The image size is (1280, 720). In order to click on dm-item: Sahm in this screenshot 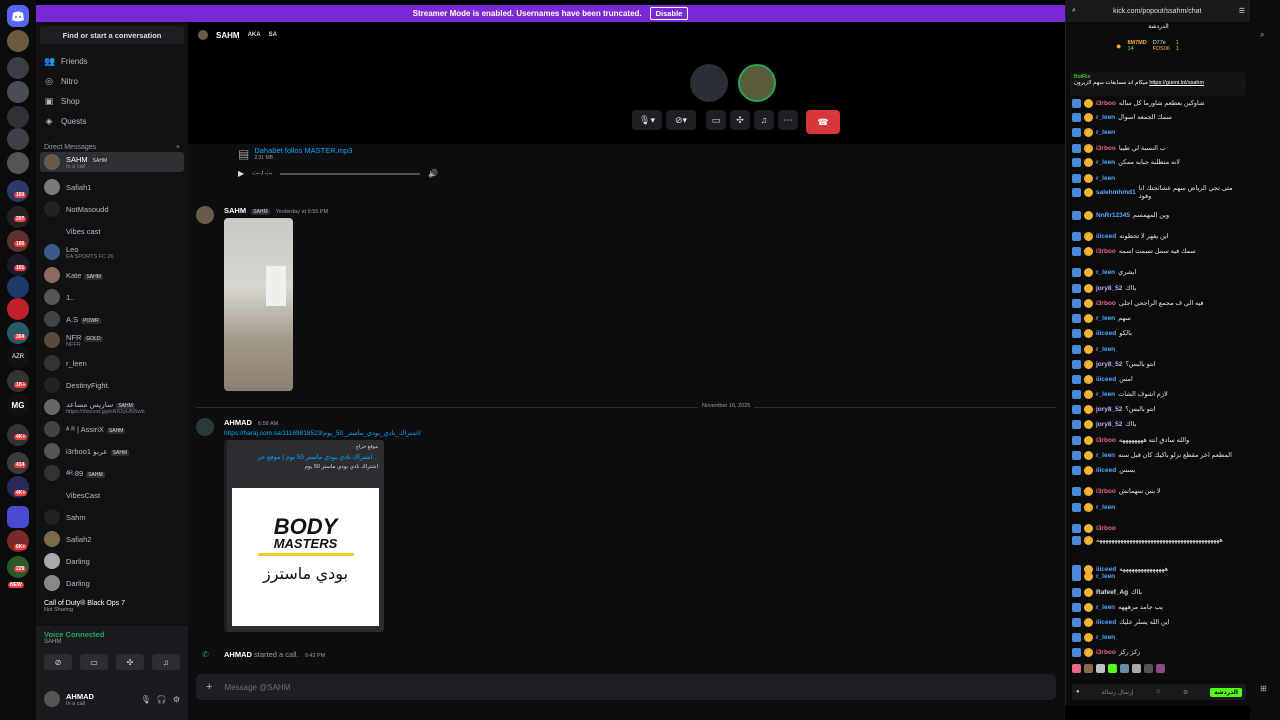, I will do `click(112, 517)`.